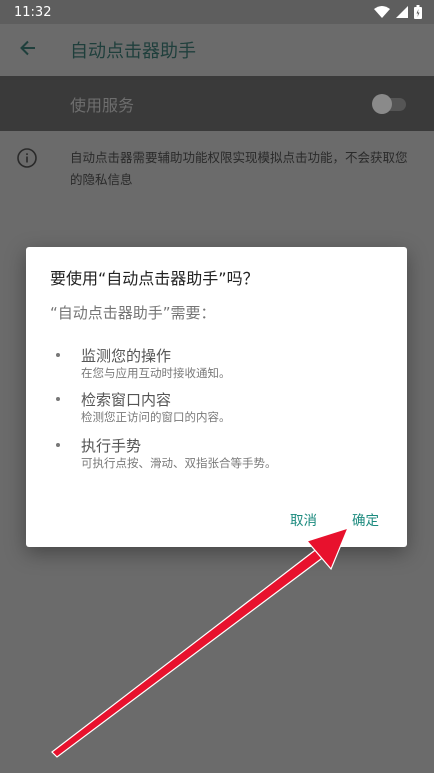 This screenshot has height=773, width=434. I want to click on permission-name: 执行手势, so click(111, 446).